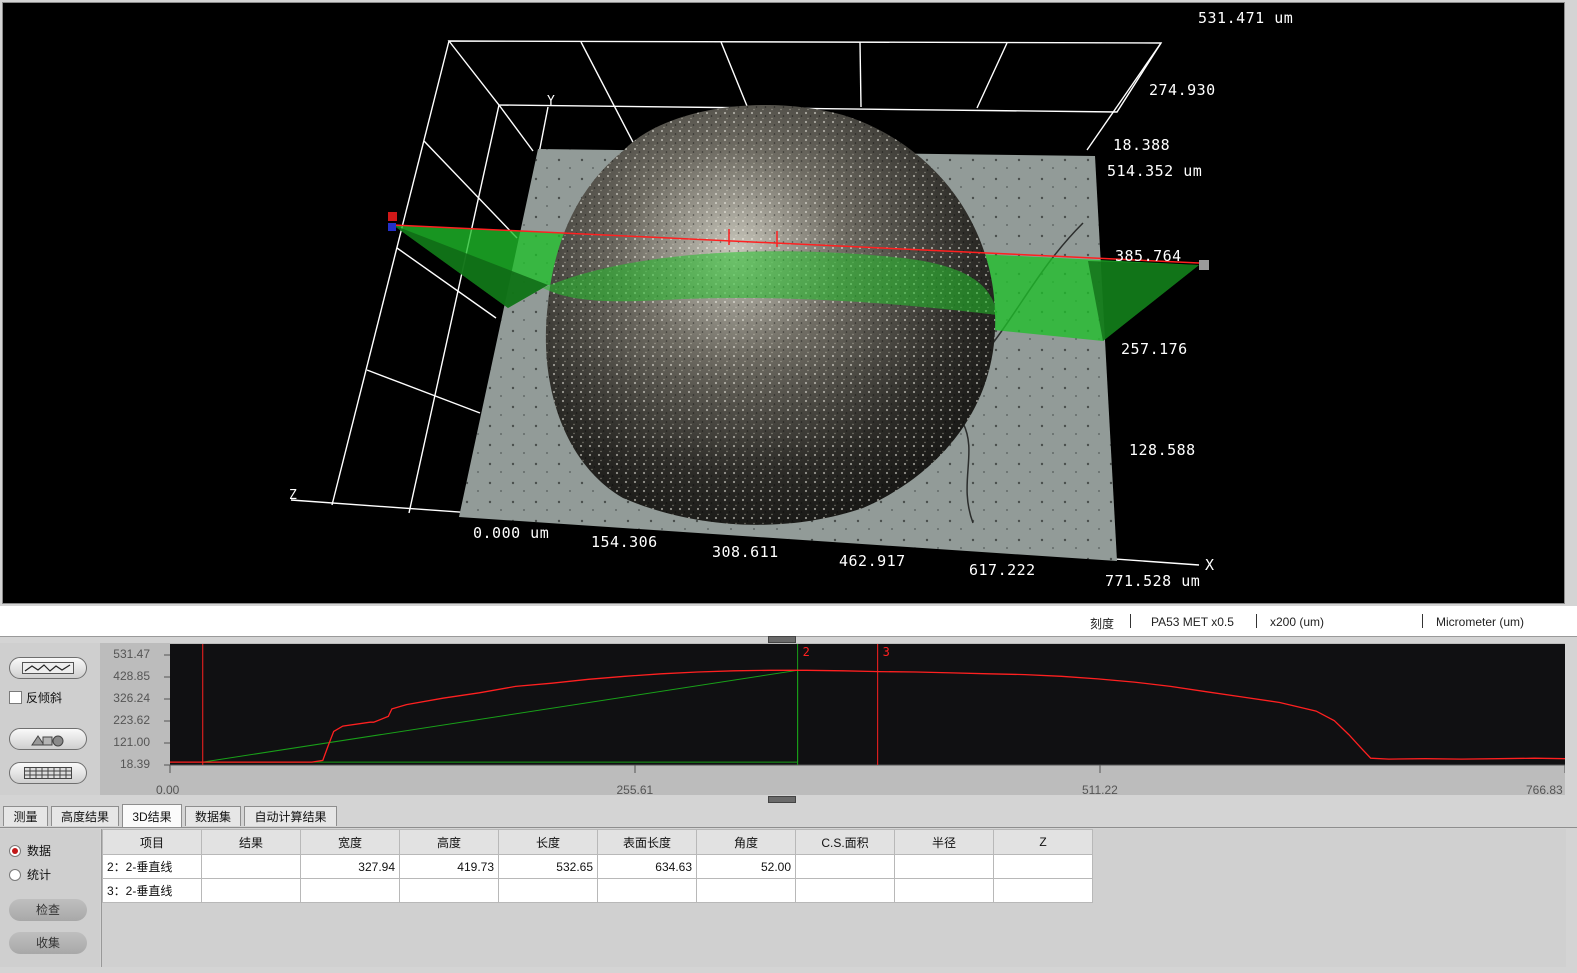 Image resolution: width=1577 pixels, height=973 pixels. Describe the element at coordinates (548, 866) in the screenshot. I see `table-cell: 532.65` at that location.